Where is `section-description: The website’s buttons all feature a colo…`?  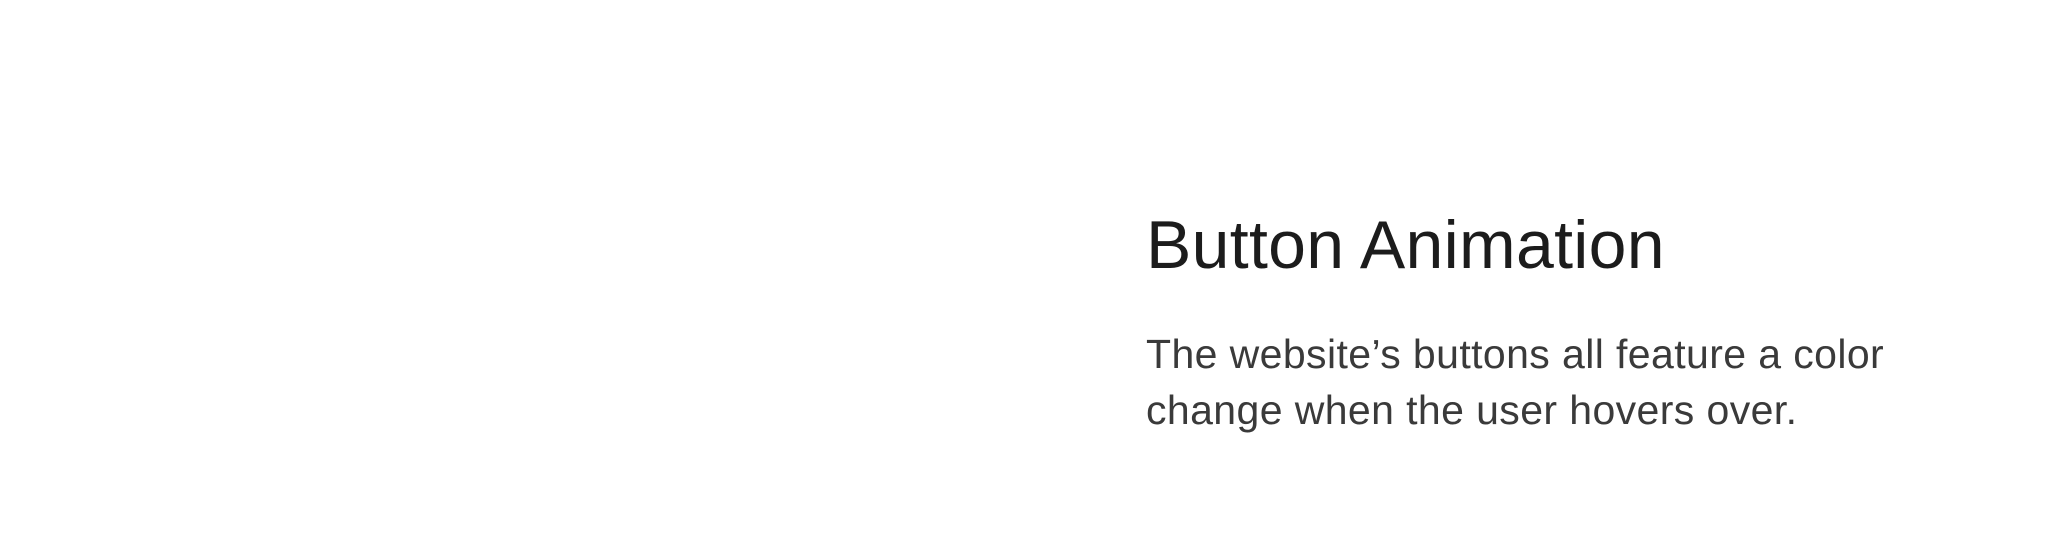
section-description: The website’s buttons all feature a colo… is located at coordinates (1515, 382).